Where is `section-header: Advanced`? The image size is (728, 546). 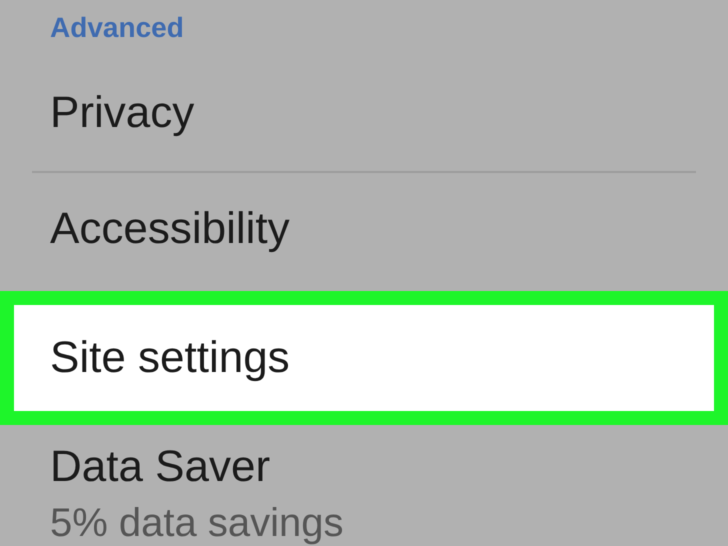
section-header: Advanced is located at coordinates (117, 28).